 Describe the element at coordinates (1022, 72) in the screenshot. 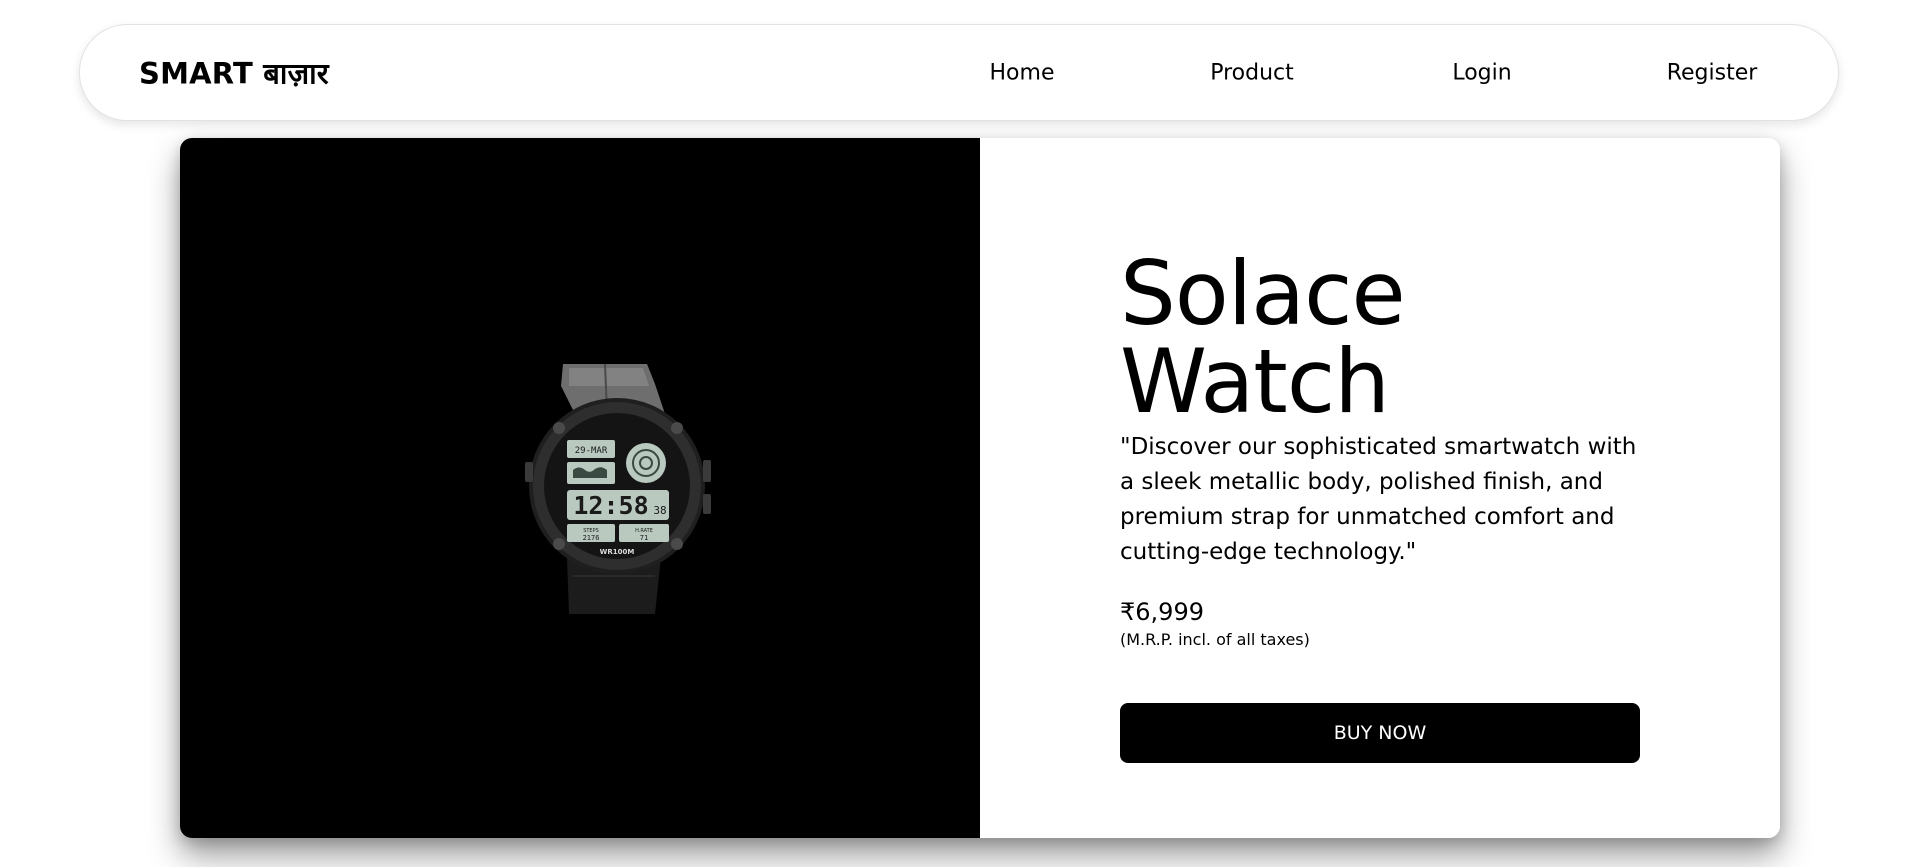

I see `nav-link-home: Home` at that location.